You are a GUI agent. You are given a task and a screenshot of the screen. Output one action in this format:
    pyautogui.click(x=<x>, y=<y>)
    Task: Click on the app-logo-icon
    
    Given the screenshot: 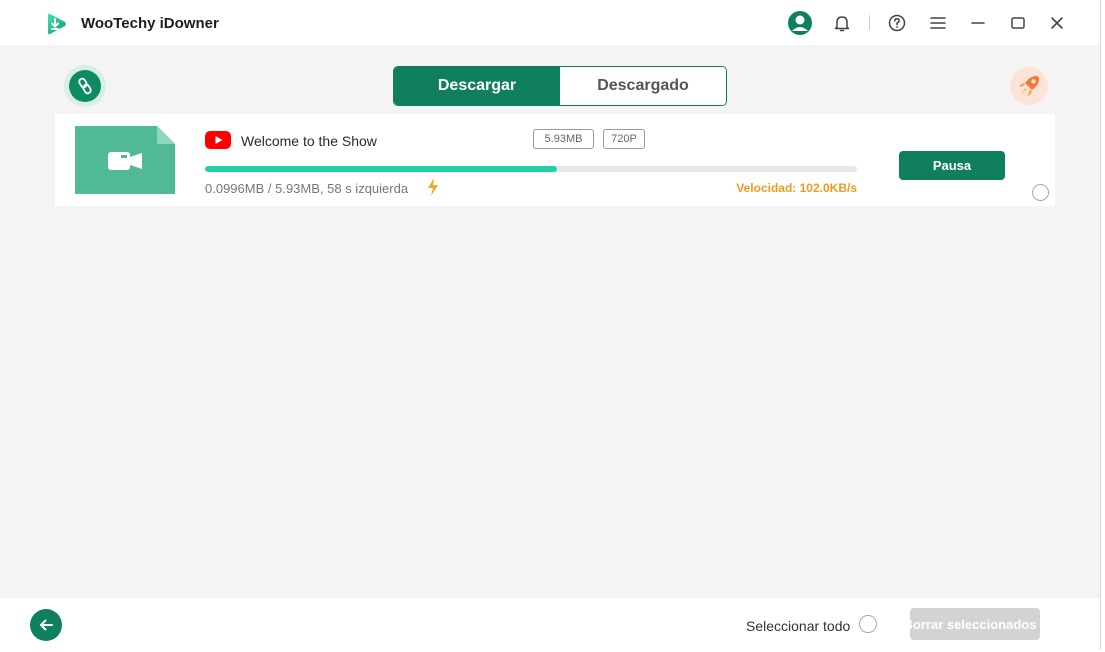 What is the action you would take?
    pyautogui.click(x=56, y=24)
    